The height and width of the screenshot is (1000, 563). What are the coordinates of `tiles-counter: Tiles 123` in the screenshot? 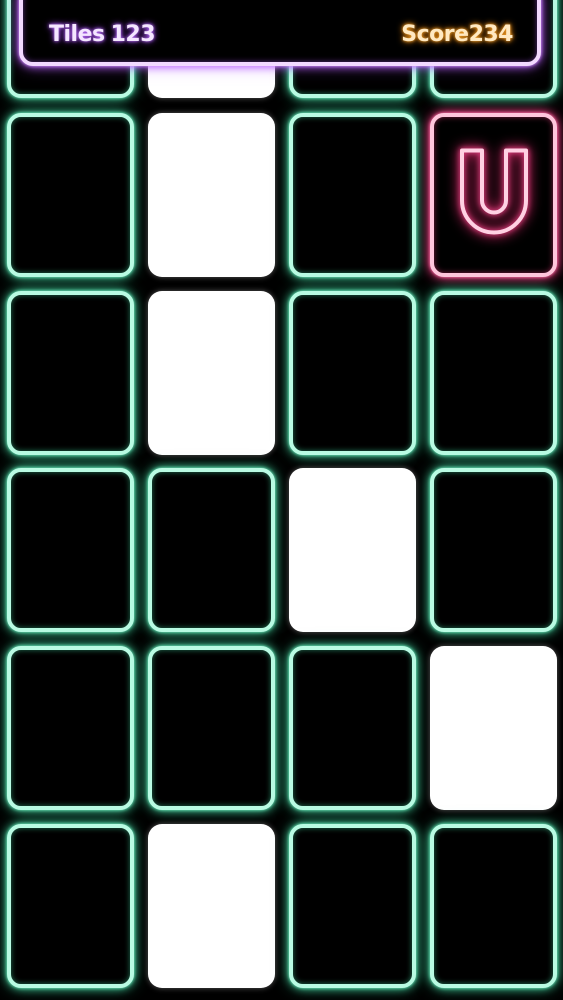 It's located at (102, 34).